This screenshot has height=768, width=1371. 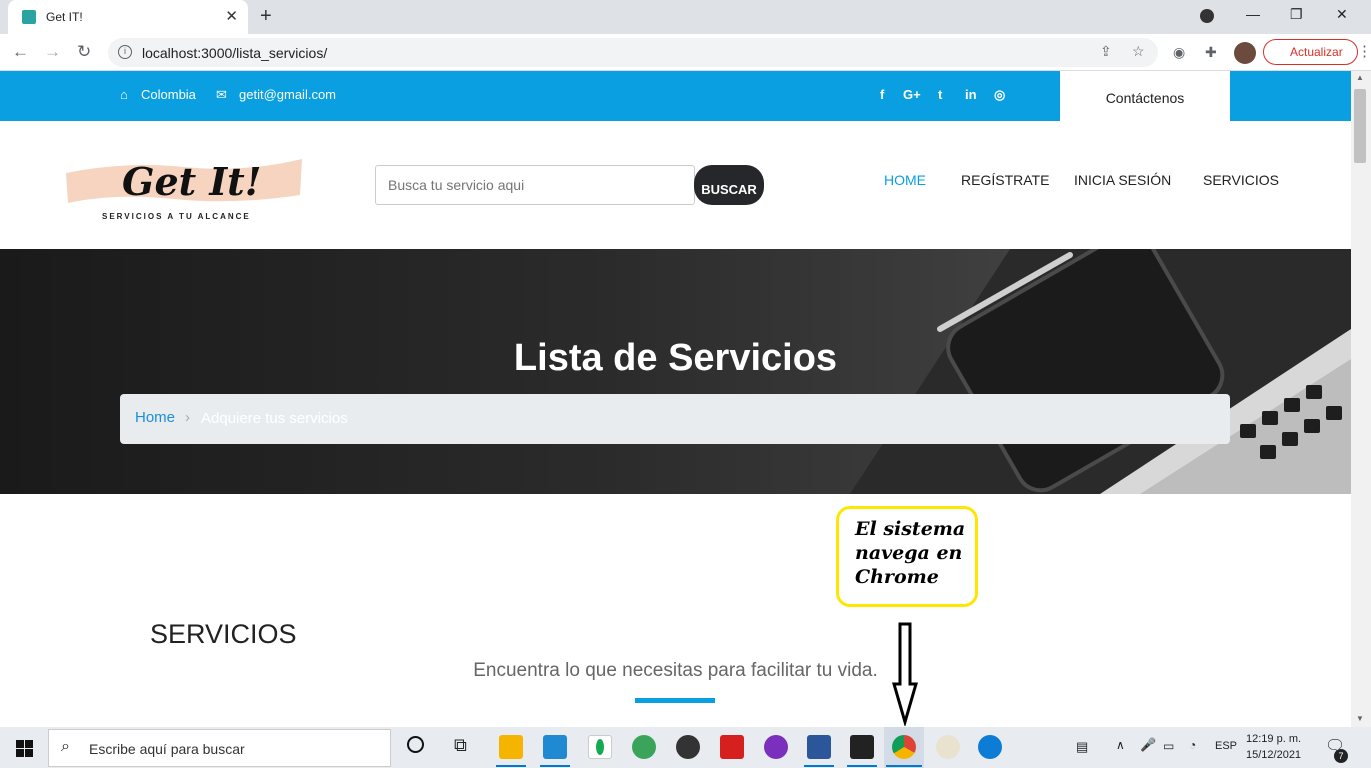 I want to click on nav-register: REGÍSTRATE, so click(x=1005, y=180).